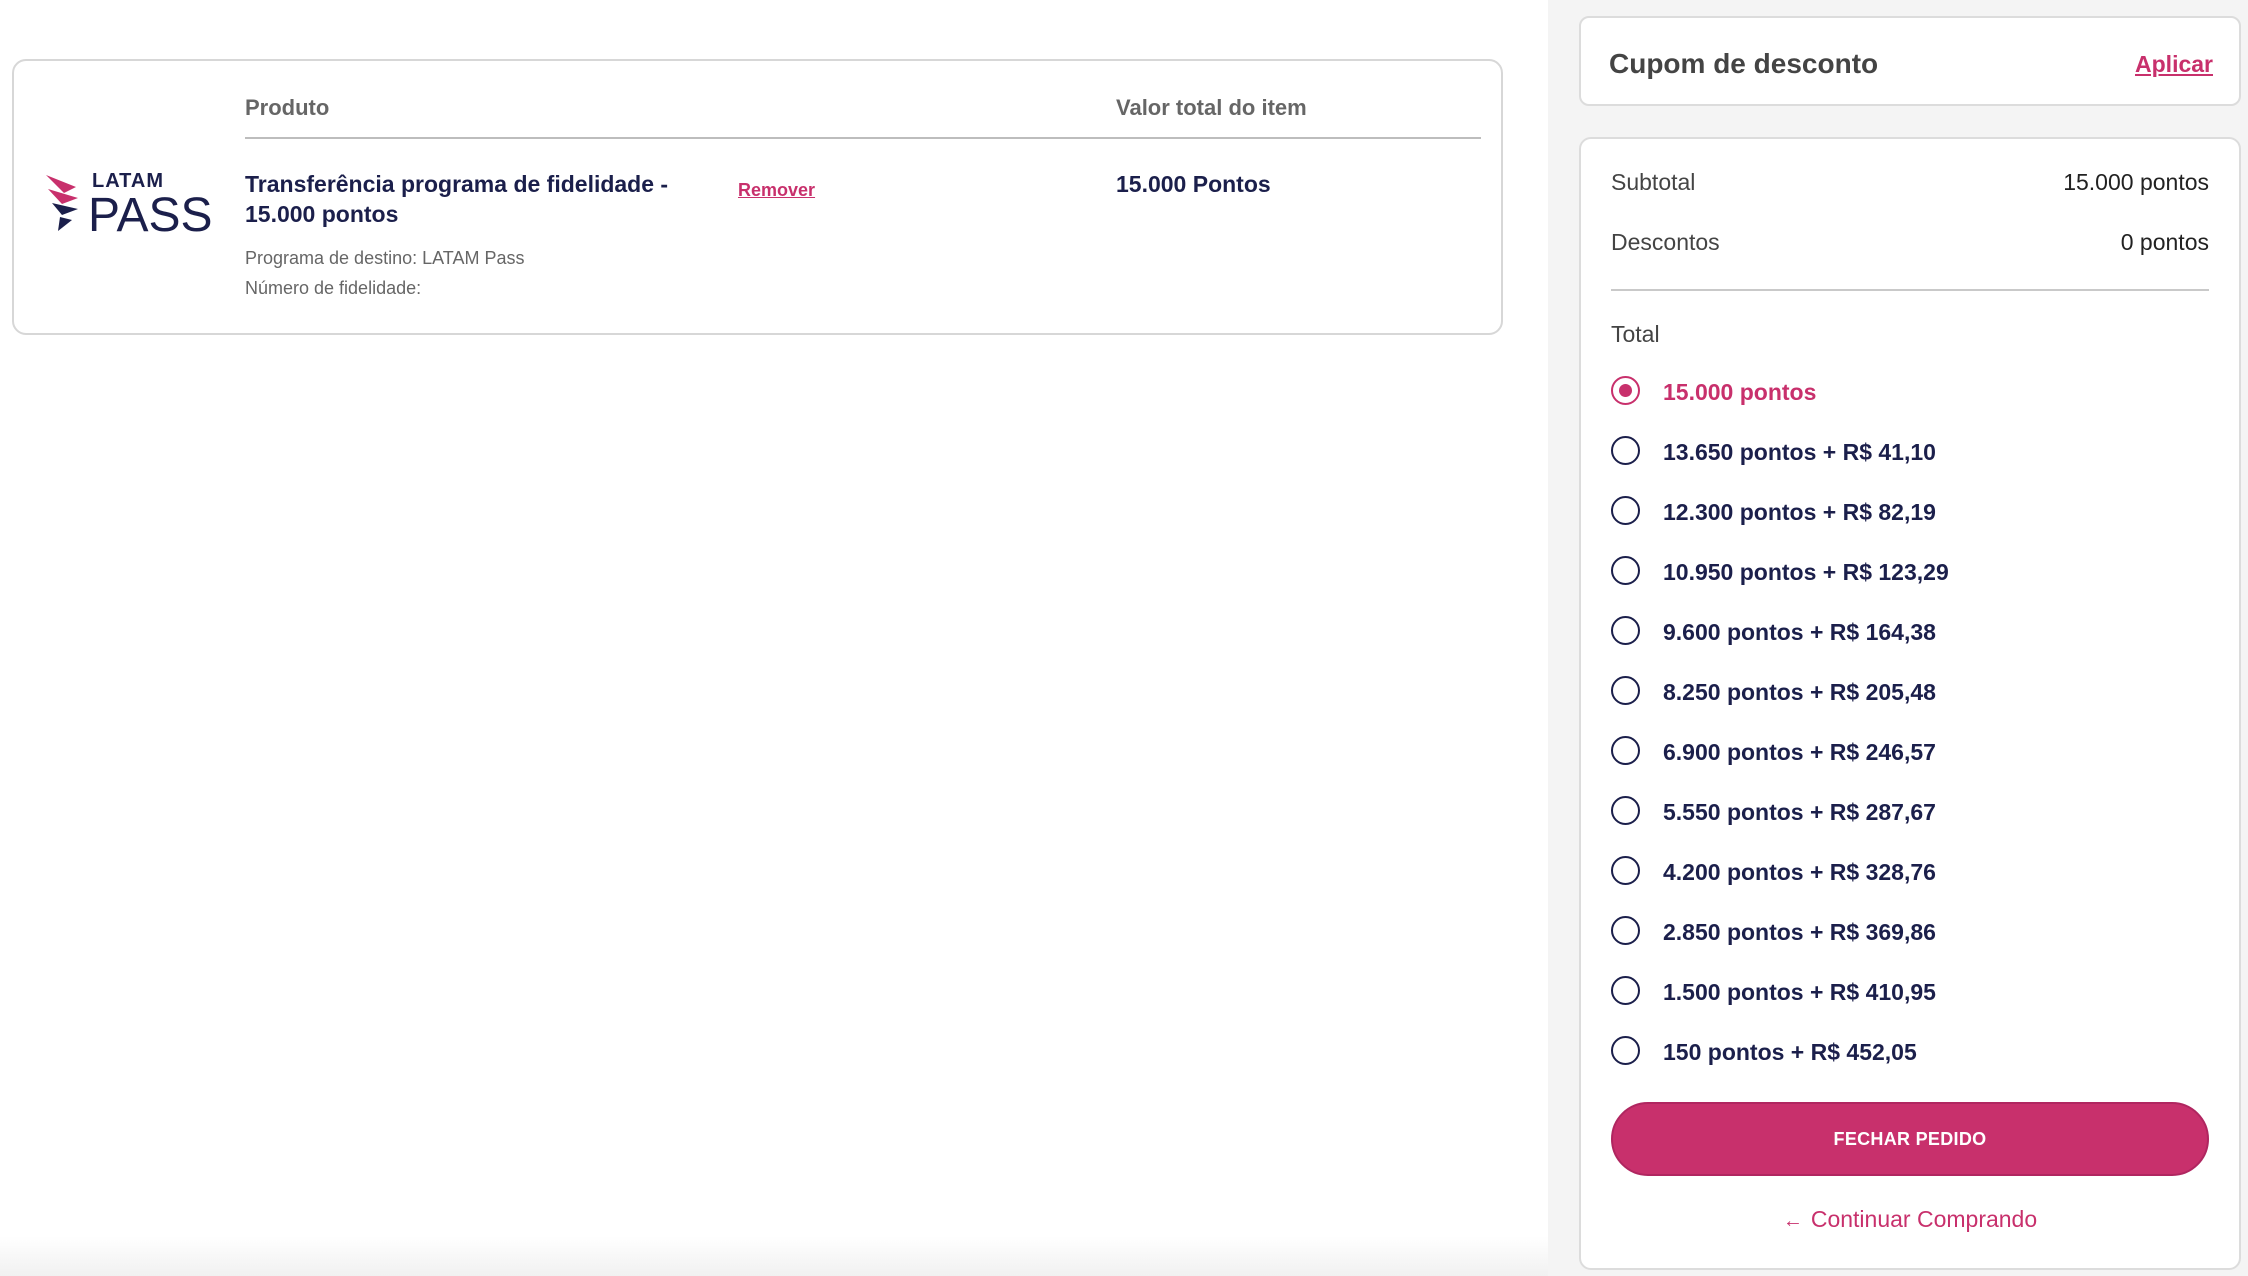 The width and height of the screenshot is (2248, 1276). I want to click on continue-shopping-label: Continuar Comprando, so click(1924, 1219).